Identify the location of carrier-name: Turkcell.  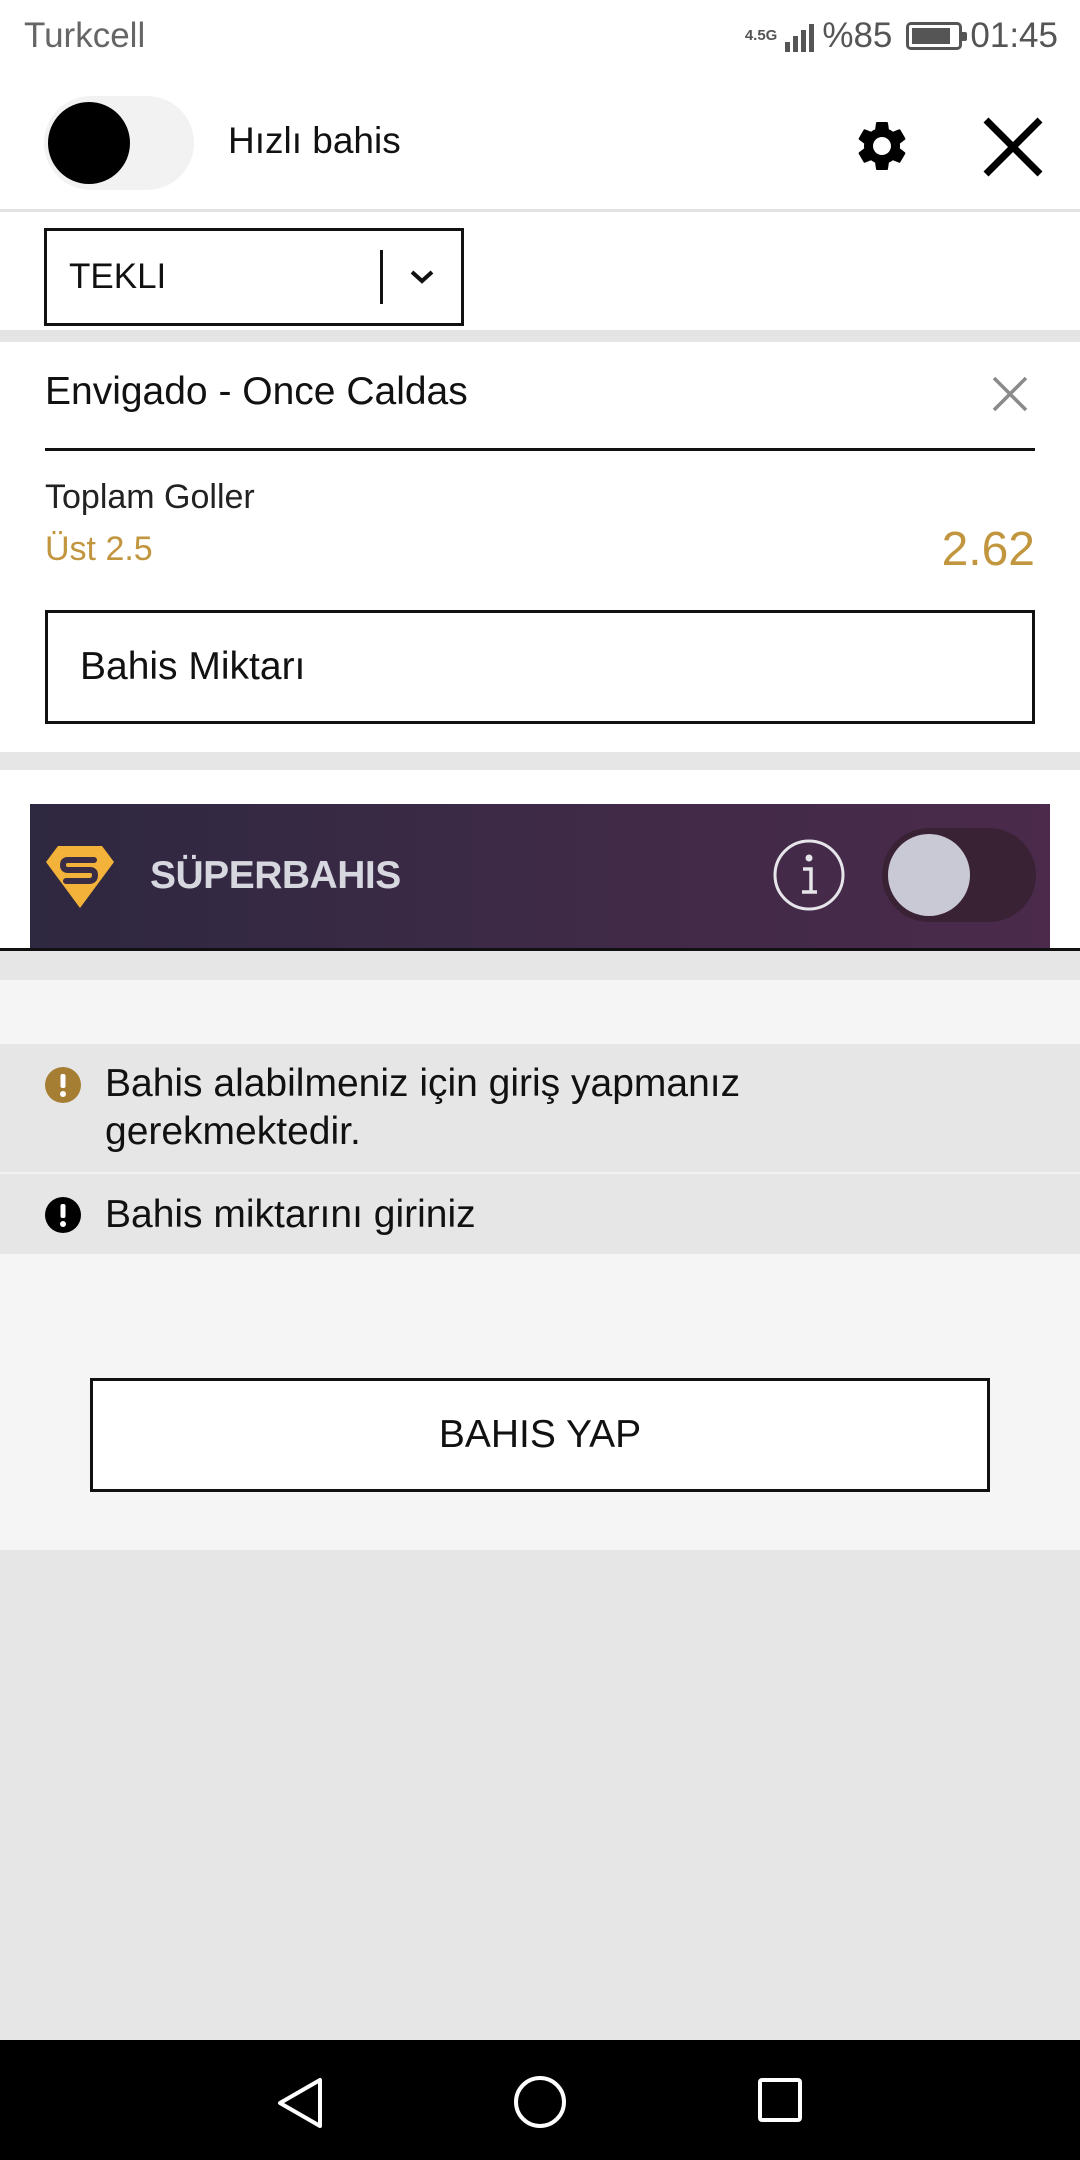
(85, 35).